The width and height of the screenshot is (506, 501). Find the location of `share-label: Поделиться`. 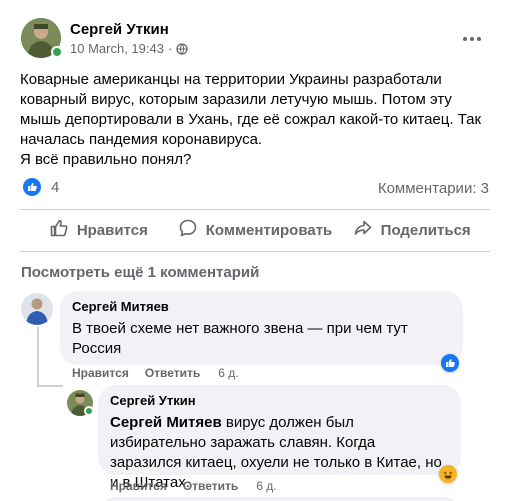

share-label: Поделиться is located at coordinates (425, 230).